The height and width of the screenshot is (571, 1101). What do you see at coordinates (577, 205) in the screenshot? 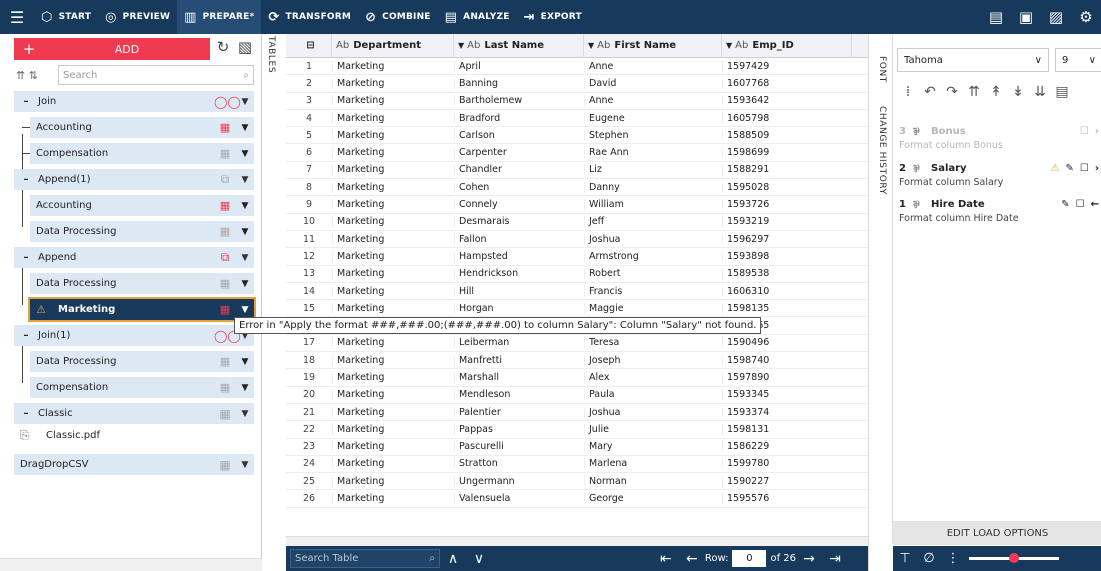
I see `table-row: 9 Marketing Connely William 1593726` at bounding box center [577, 205].